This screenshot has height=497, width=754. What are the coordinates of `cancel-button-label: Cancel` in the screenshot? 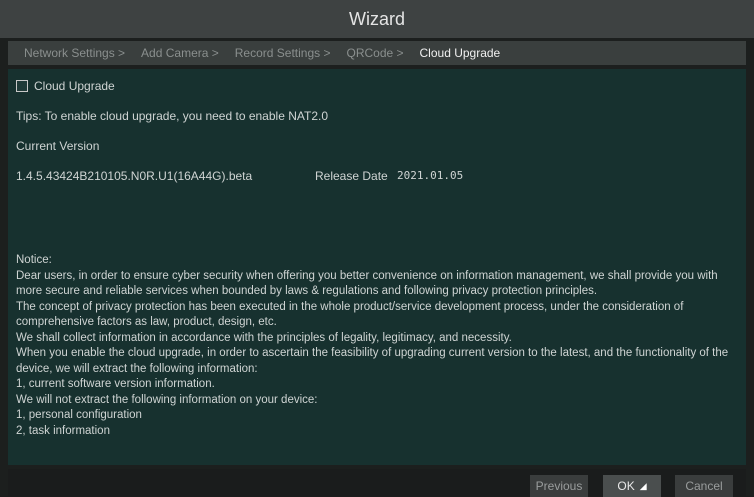 It's located at (704, 486).